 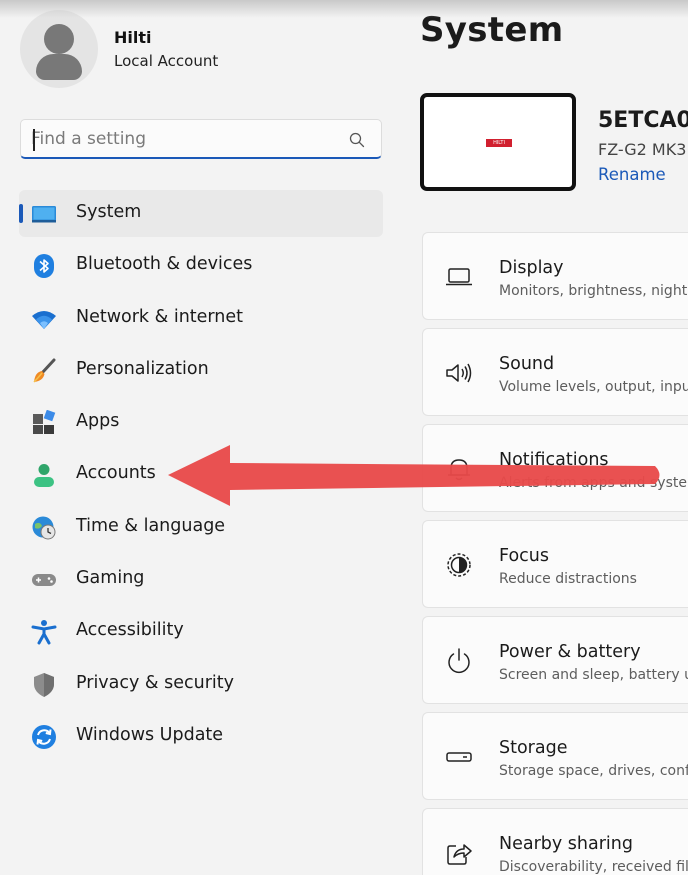 I want to click on sidebar-item-system: System, so click(x=201, y=213).